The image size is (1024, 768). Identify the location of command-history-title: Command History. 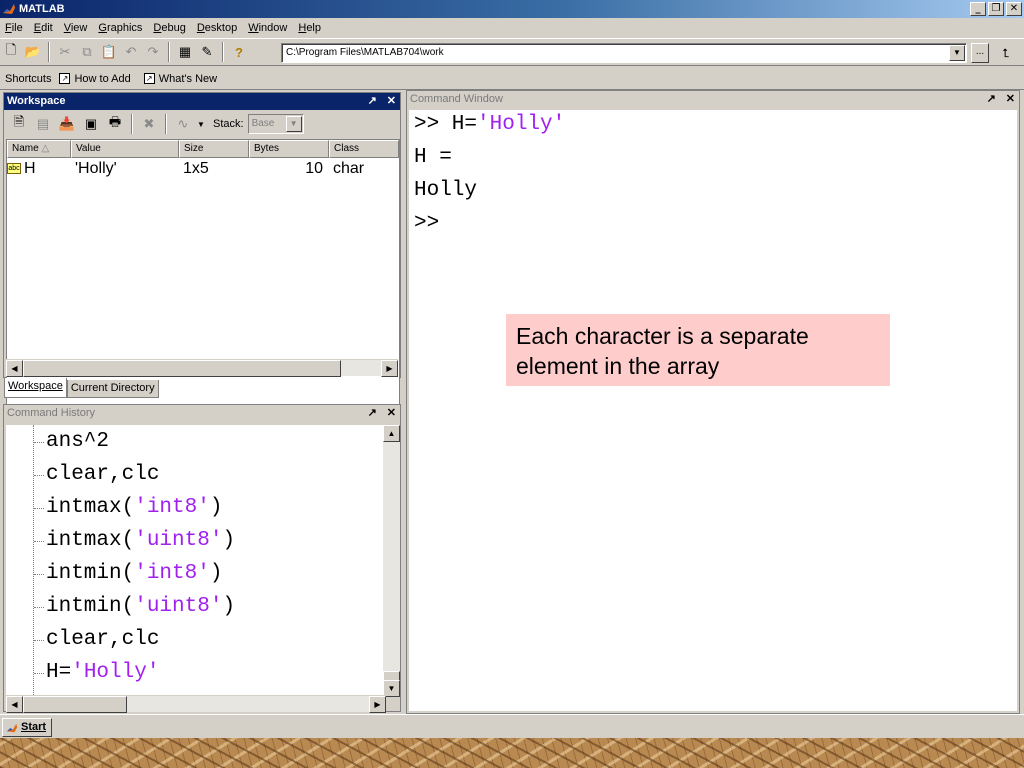
(51, 413).